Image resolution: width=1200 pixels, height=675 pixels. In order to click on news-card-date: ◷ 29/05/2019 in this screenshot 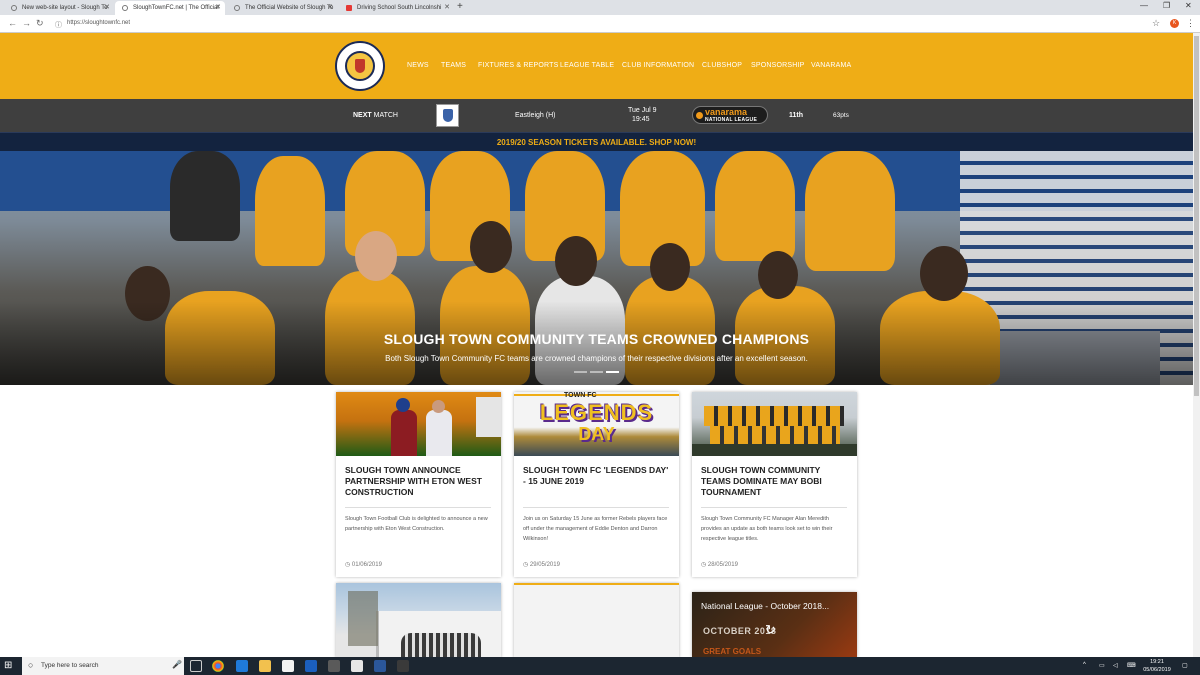, I will do `click(541, 565)`.